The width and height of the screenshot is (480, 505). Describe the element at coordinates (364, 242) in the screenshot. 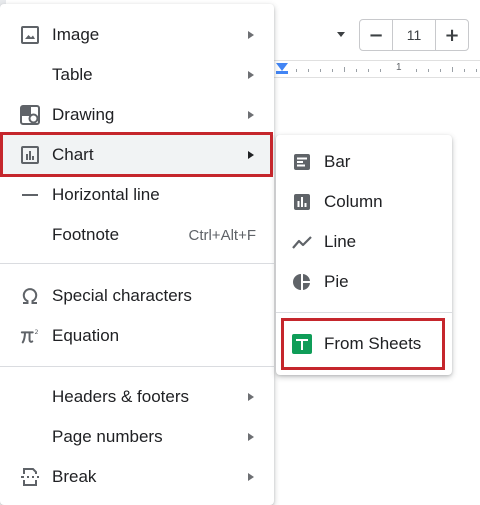

I see `submenu-item-line: Line` at that location.